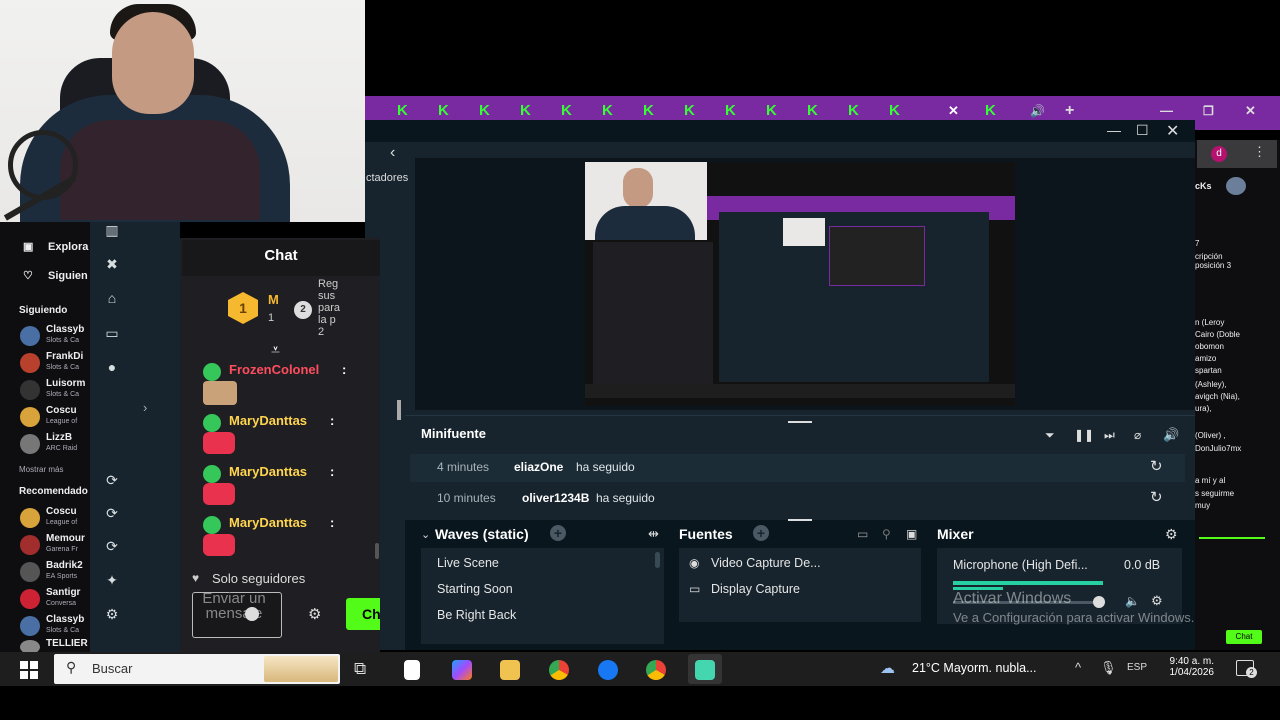  I want to click on volume-icon: 🔊, so click(1171, 435).